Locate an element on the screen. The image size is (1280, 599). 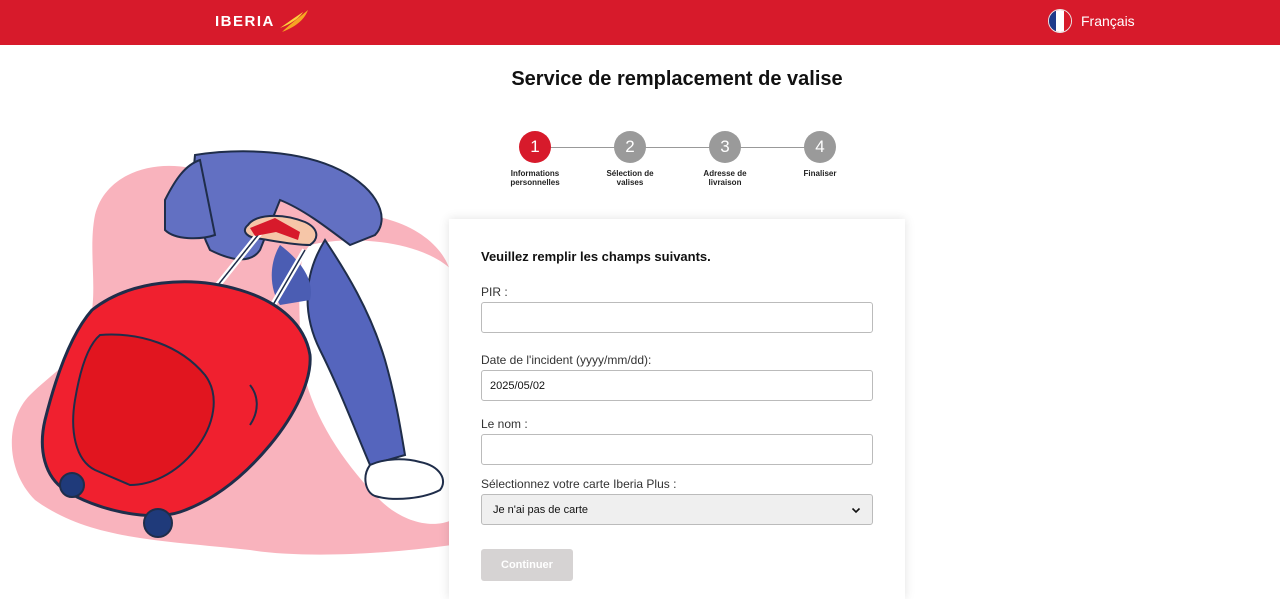
step-3-number: 3 is located at coordinates (725, 147).